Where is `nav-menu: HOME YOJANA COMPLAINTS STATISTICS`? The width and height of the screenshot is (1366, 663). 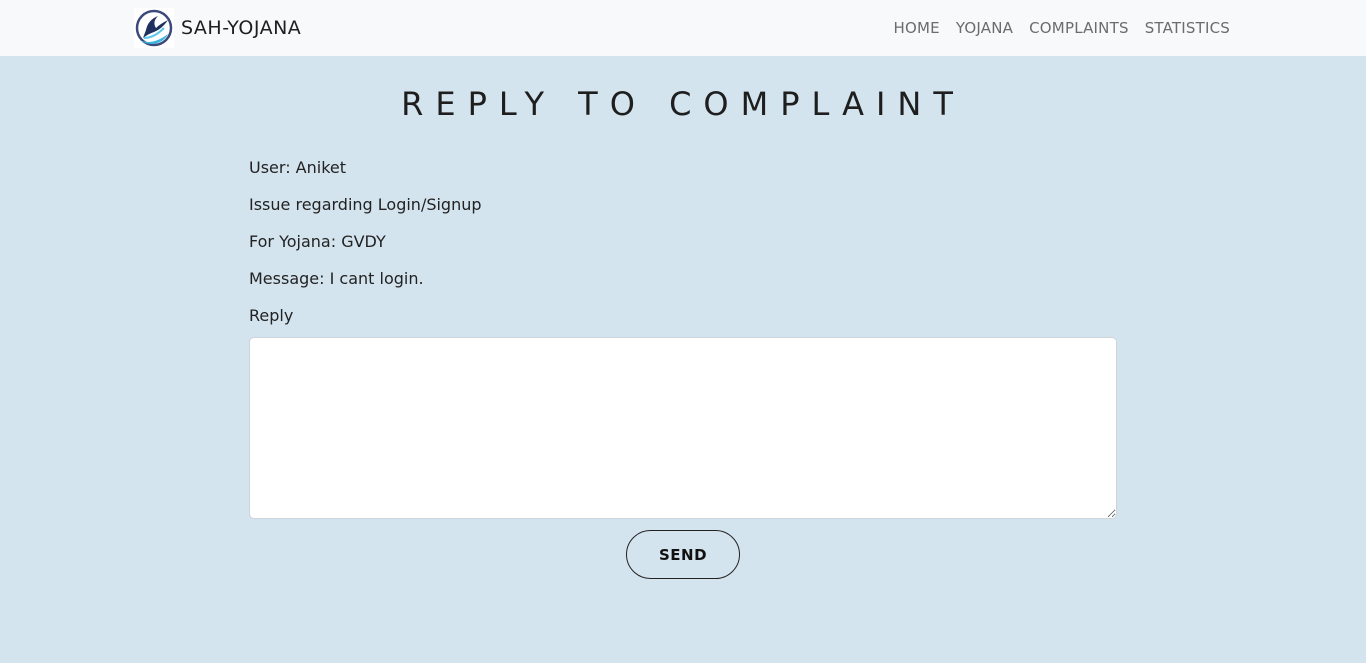
nav-menu: HOME YOJANA COMPLAINTS STATISTICS is located at coordinates (1062, 28).